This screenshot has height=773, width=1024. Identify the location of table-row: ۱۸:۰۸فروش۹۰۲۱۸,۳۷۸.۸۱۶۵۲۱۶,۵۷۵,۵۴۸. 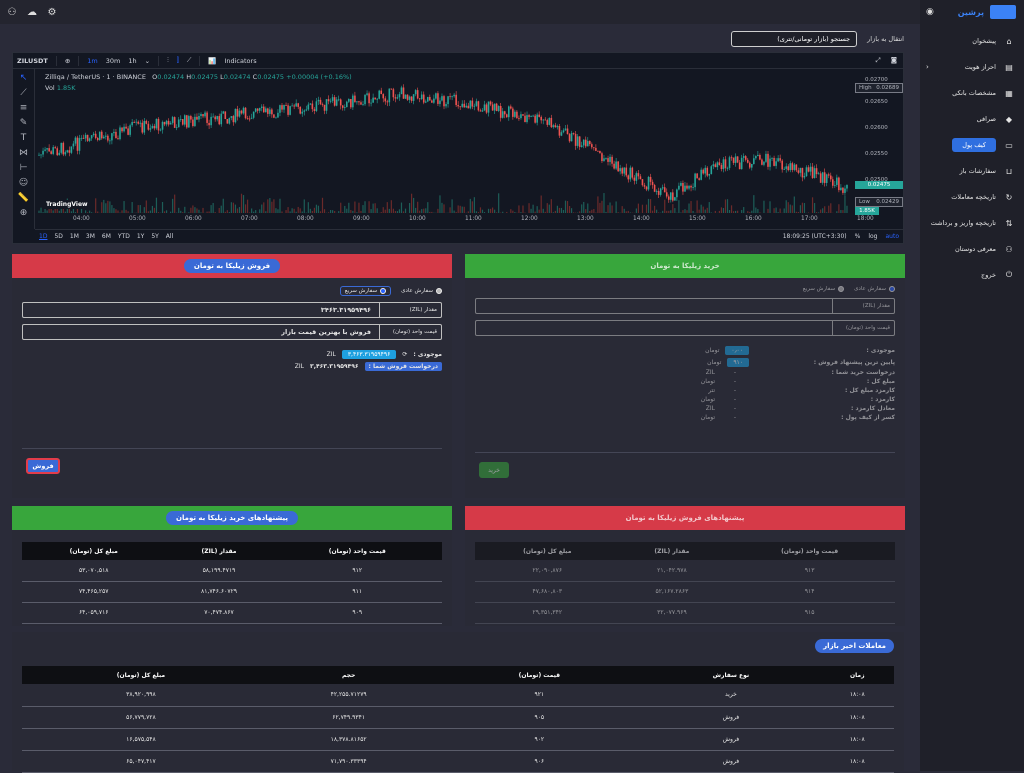
(458, 739).